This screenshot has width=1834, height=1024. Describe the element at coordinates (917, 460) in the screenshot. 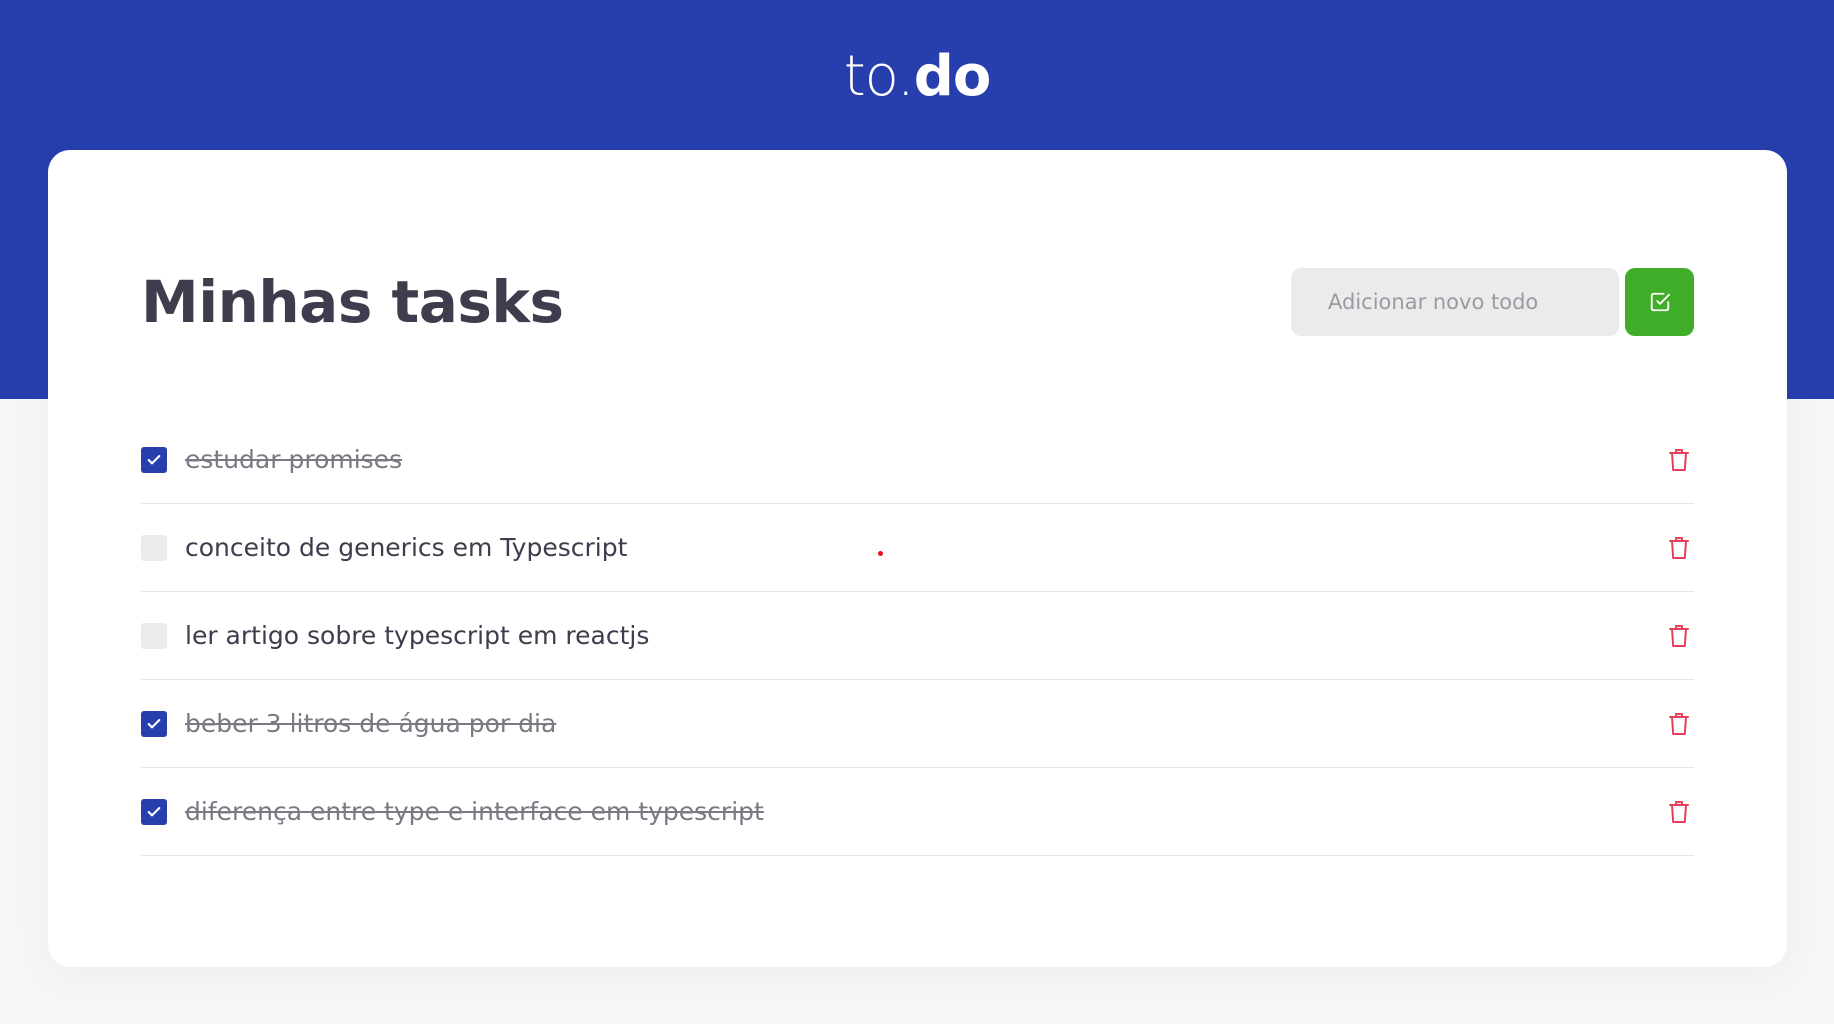

I see `task-row: estudar promises` at that location.